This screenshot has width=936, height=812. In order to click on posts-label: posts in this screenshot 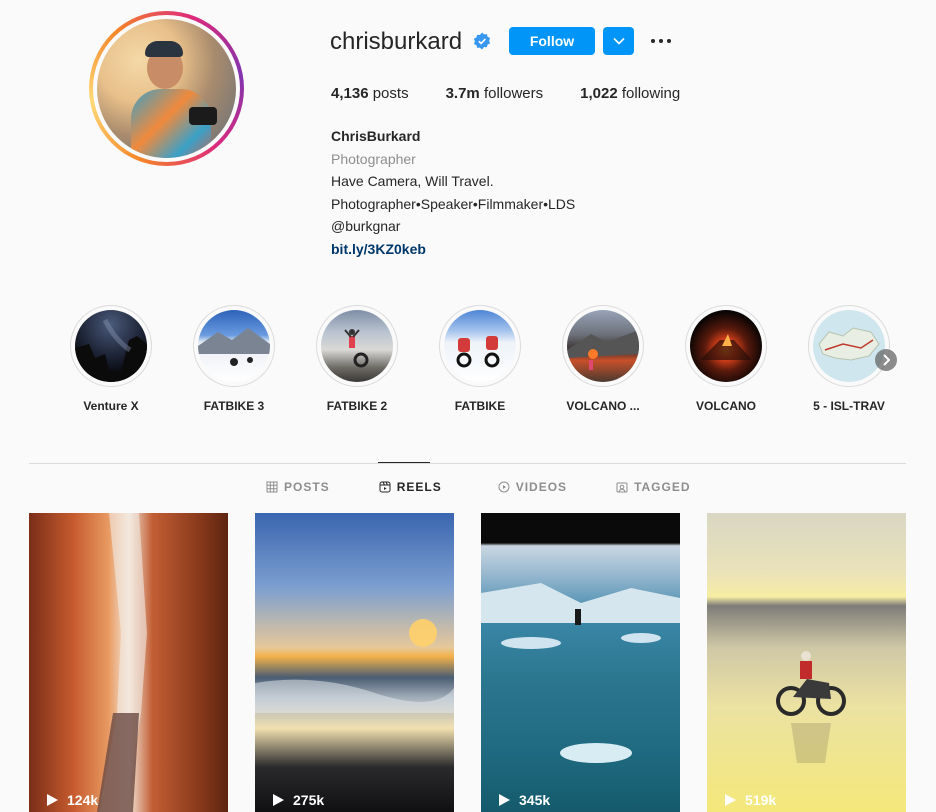, I will do `click(390, 93)`.